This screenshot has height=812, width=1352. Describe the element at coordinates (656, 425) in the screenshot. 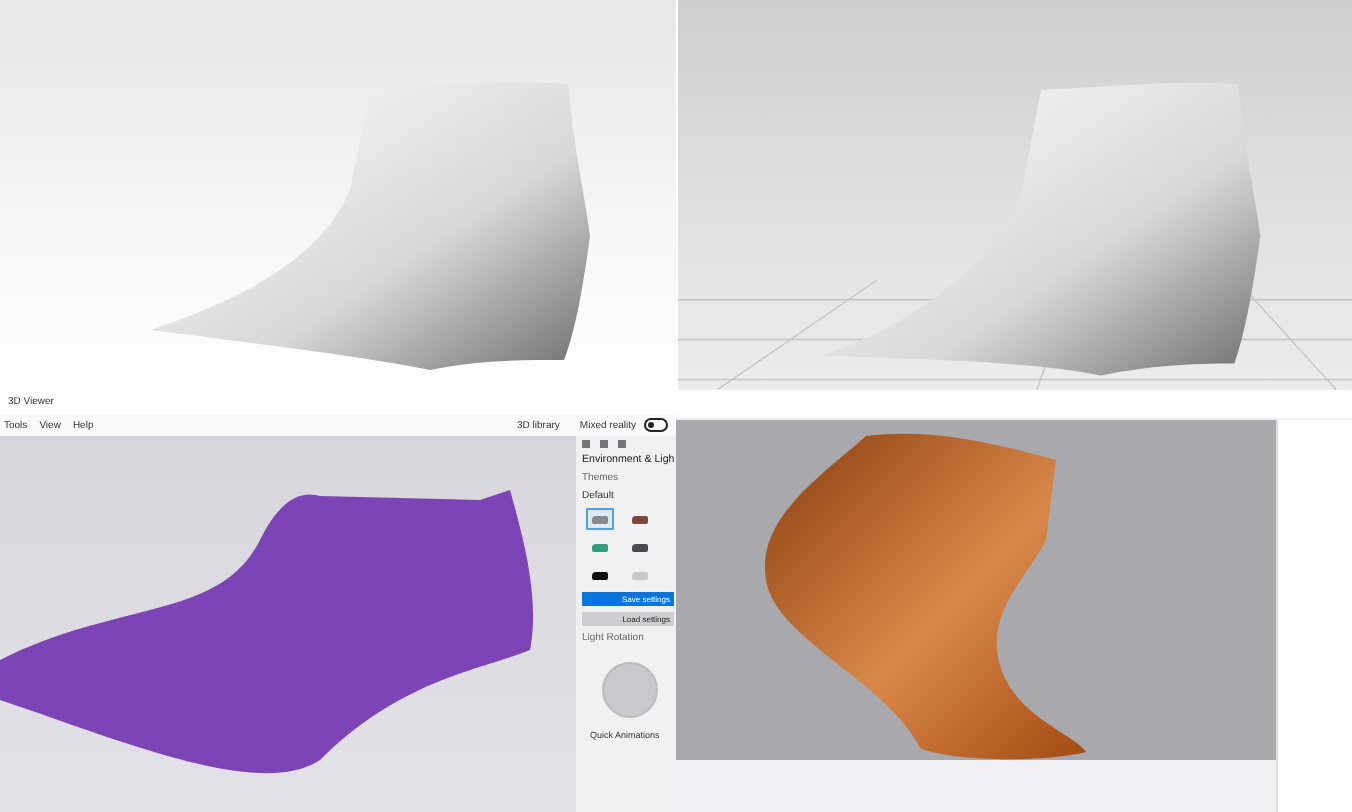

I see `toggle-switch` at that location.